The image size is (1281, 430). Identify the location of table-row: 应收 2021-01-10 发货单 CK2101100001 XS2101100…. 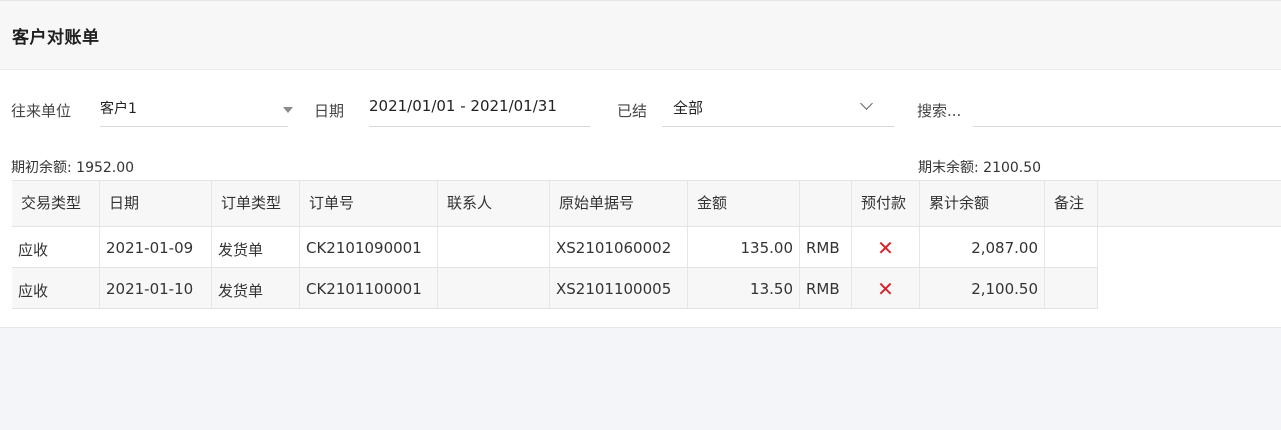
(555, 288).